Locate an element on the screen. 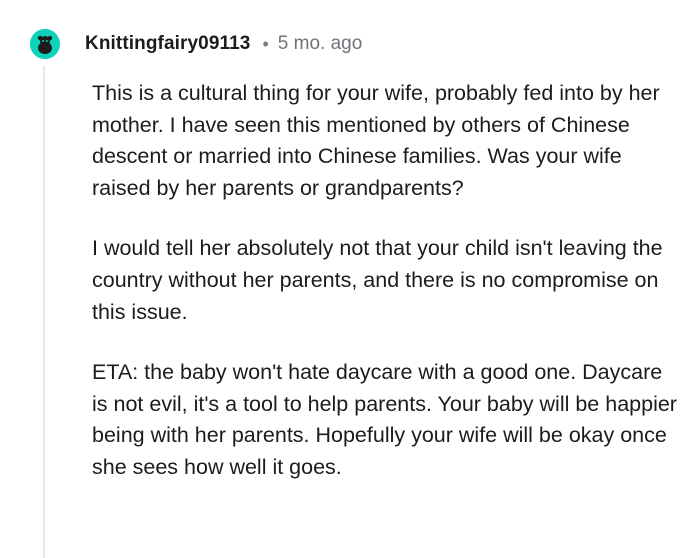 This screenshot has height=558, width=700. user-avatar is located at coordinates (45, 44).